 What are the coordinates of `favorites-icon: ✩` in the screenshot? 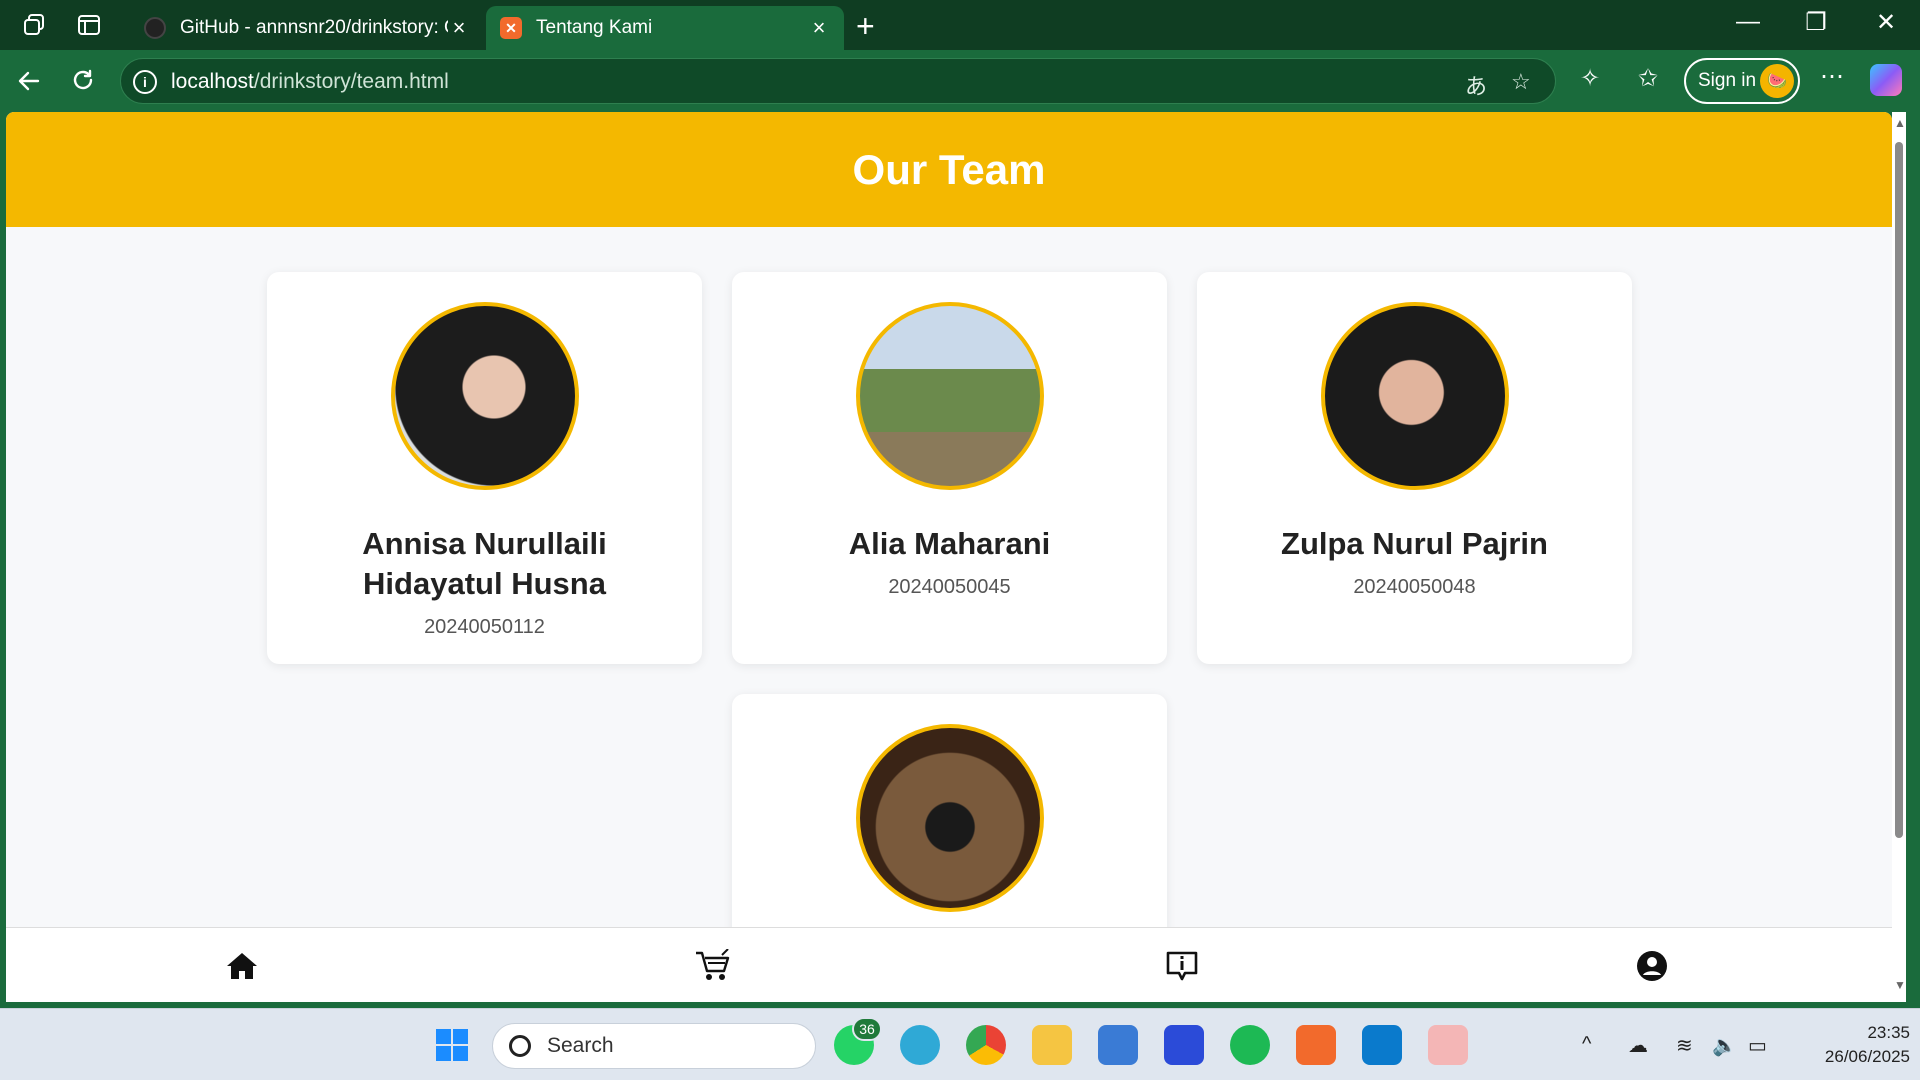 It's located at (1648, 78).